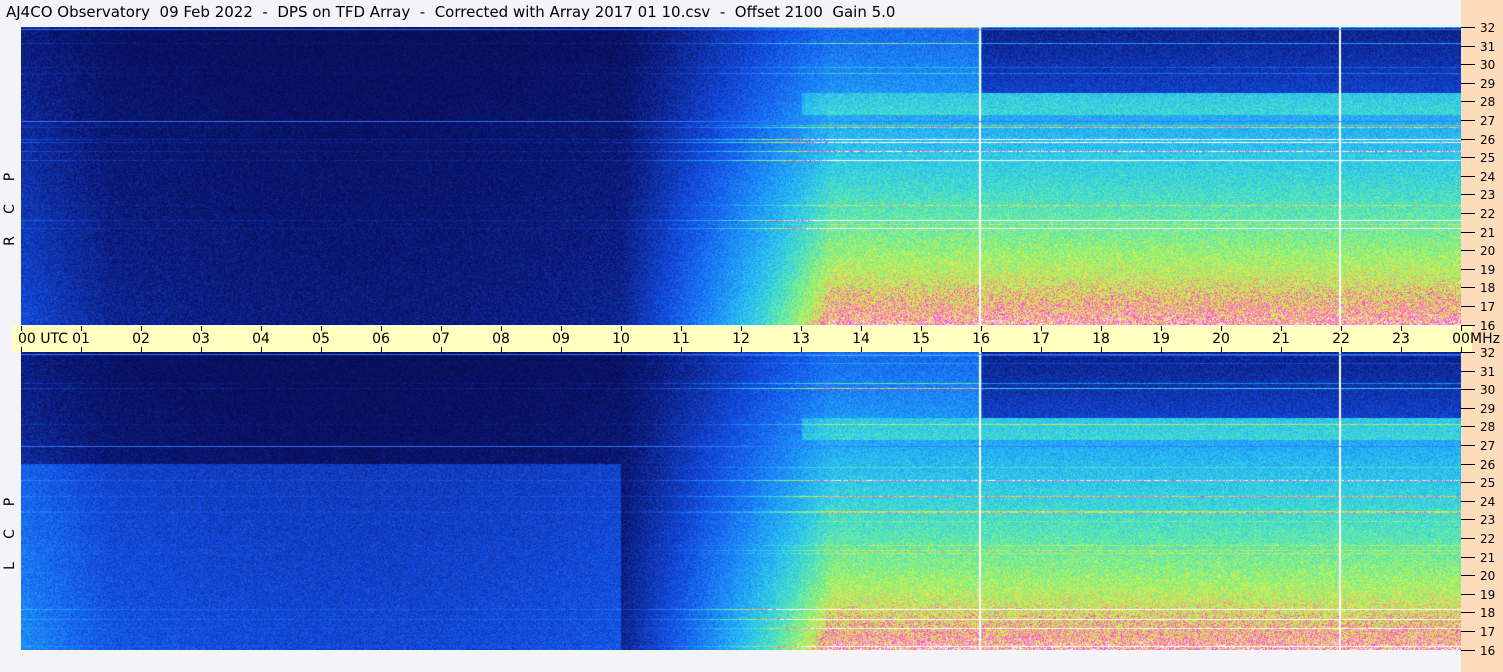  Describe the element at coordinates (43, 339) in the screenshot. I see `time-label: 00 UTC` at that location.